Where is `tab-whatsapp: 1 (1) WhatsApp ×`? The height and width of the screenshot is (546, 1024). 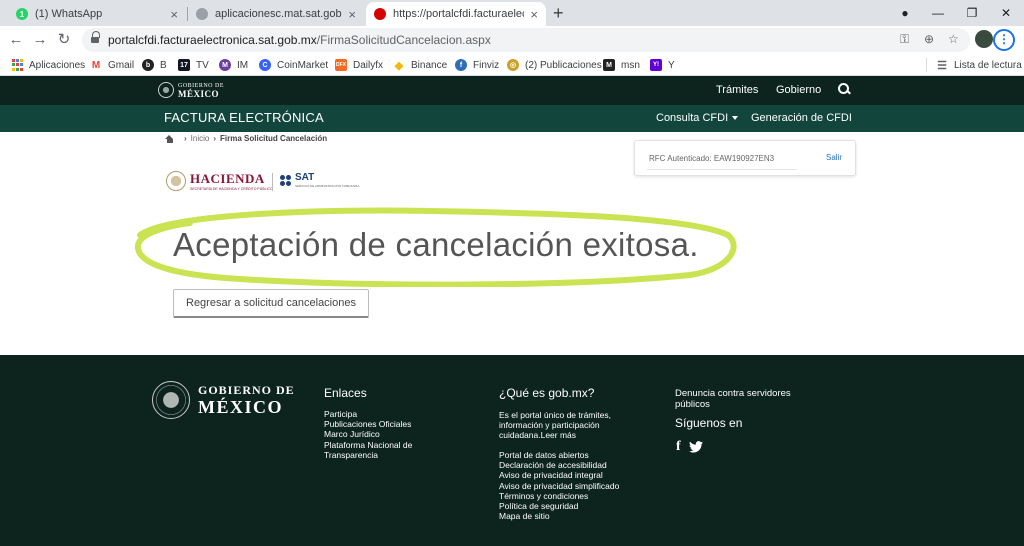 tab-whatsapp: 1 (1) WhatsApp × is located at coordinates (97, 14).